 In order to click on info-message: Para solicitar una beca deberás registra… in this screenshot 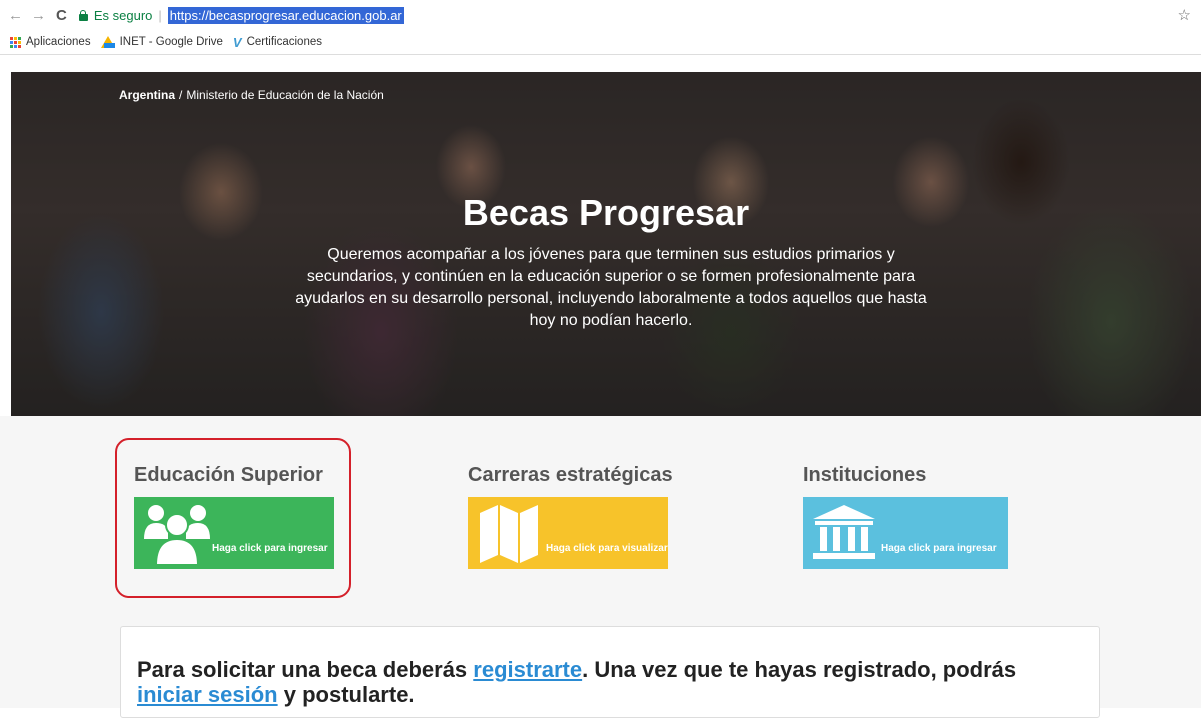, I will do `click(607, 682)`.